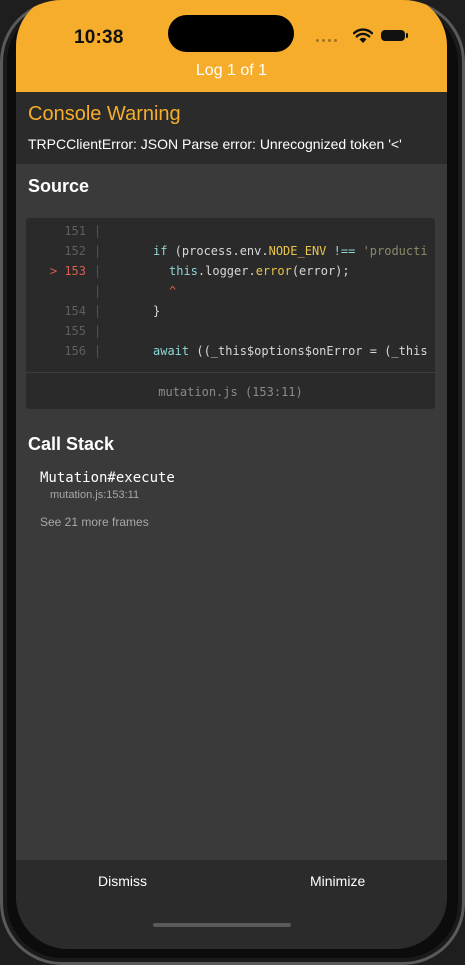  I want to click on code-text: }, so click(157, 311).